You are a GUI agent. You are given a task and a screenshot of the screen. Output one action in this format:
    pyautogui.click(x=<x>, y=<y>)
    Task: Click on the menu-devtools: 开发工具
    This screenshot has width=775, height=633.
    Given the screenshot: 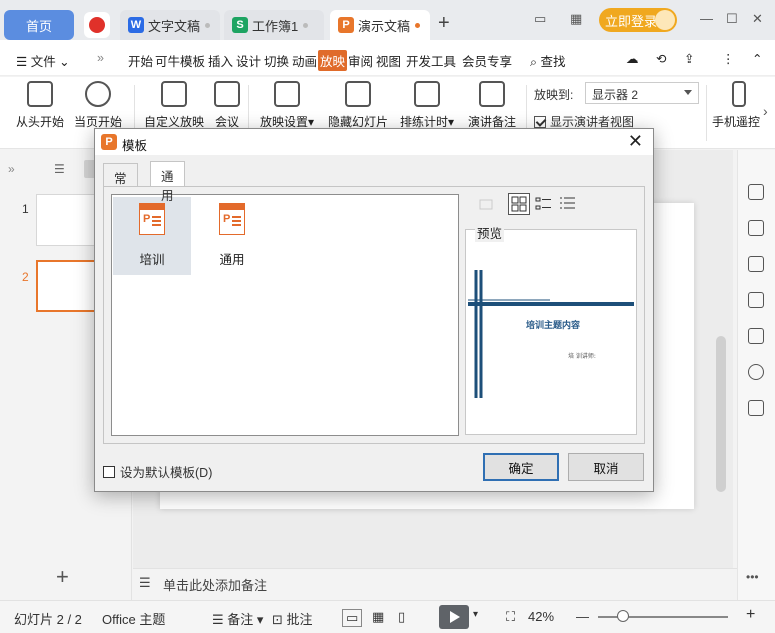 What is the action you would take?
    pyautogui.click(x=431, y=60)
    